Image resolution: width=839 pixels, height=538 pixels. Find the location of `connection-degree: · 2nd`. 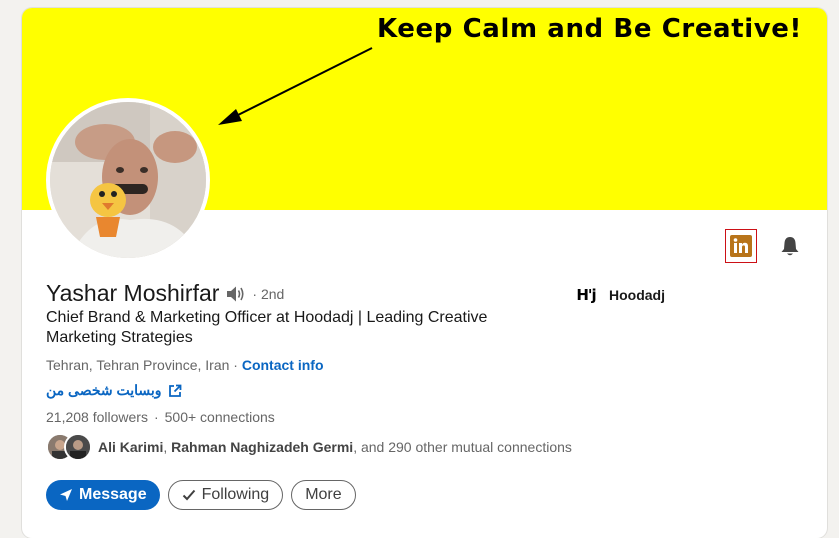

connection-degree: · 2nd is located at coordinates (268, 293).